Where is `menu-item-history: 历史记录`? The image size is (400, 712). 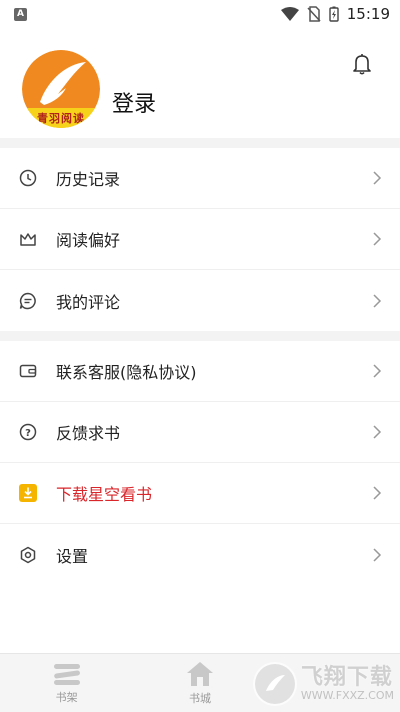
menu-item-history: 历史记录 is located at coordinates (200, 178).